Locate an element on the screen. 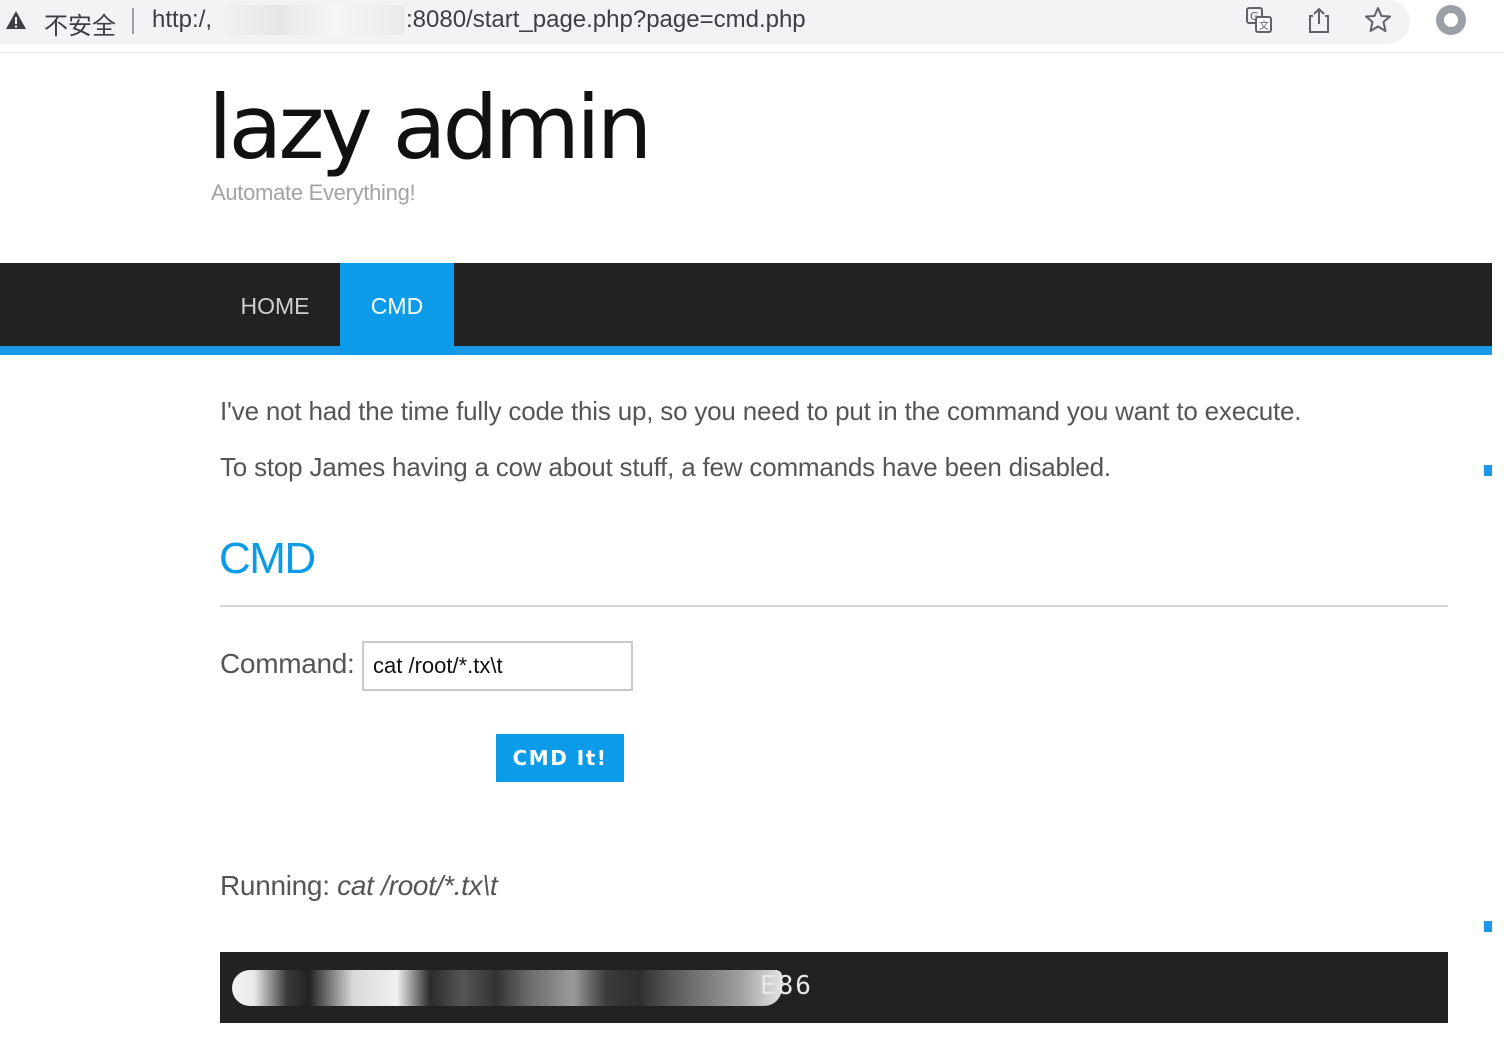  url-text: :8080/start_page.php?page=cmd.php is located at coordinates (606, 20).